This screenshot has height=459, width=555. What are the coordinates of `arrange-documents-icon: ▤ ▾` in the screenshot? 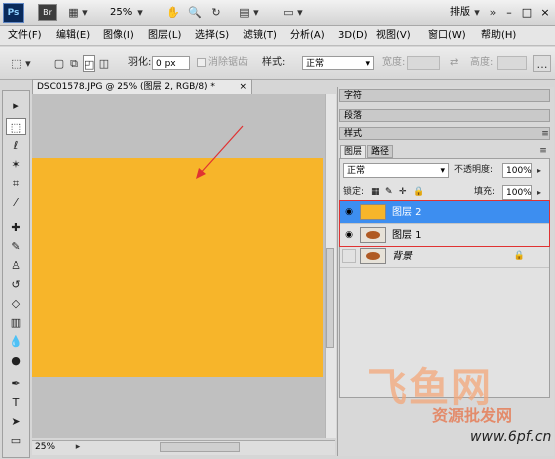 It's located at (249, 12).